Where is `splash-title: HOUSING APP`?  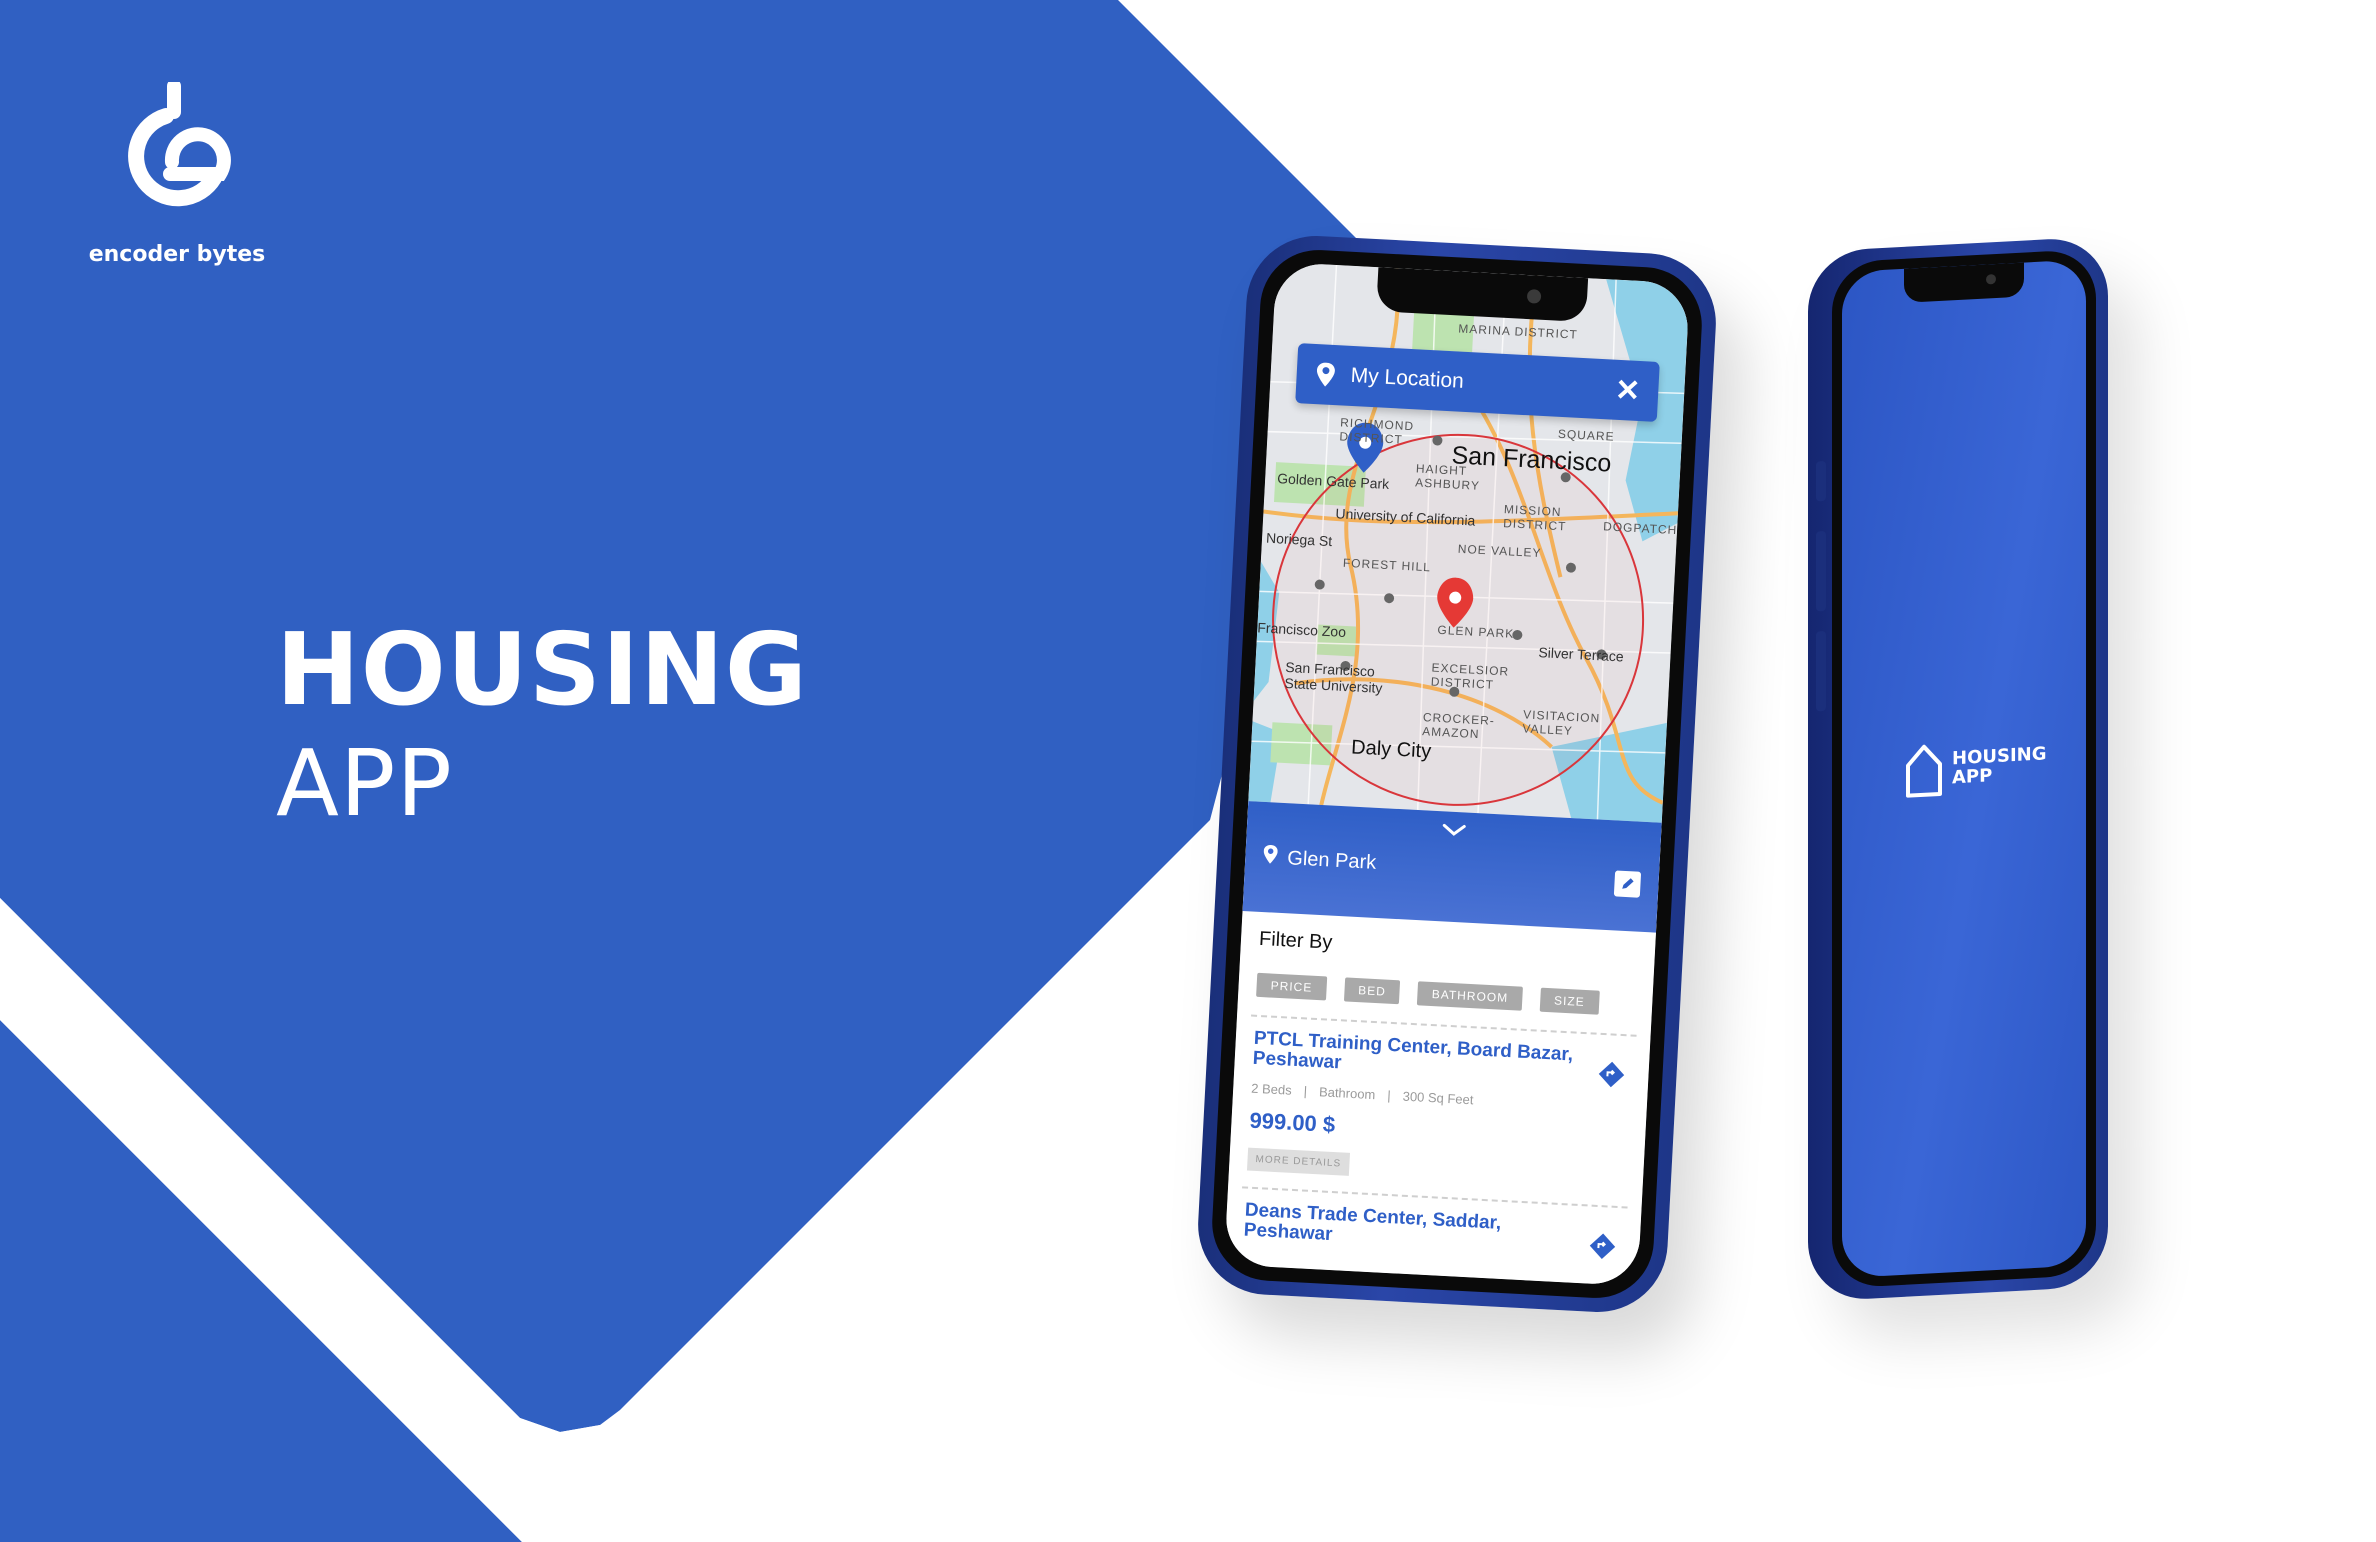
splash-title: HOUSING APP is located at coordinates (1999, 766).